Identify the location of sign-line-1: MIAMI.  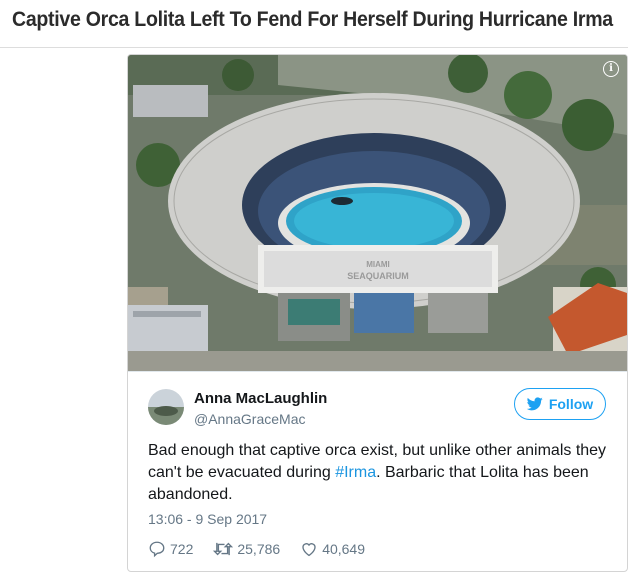
(378, 264).